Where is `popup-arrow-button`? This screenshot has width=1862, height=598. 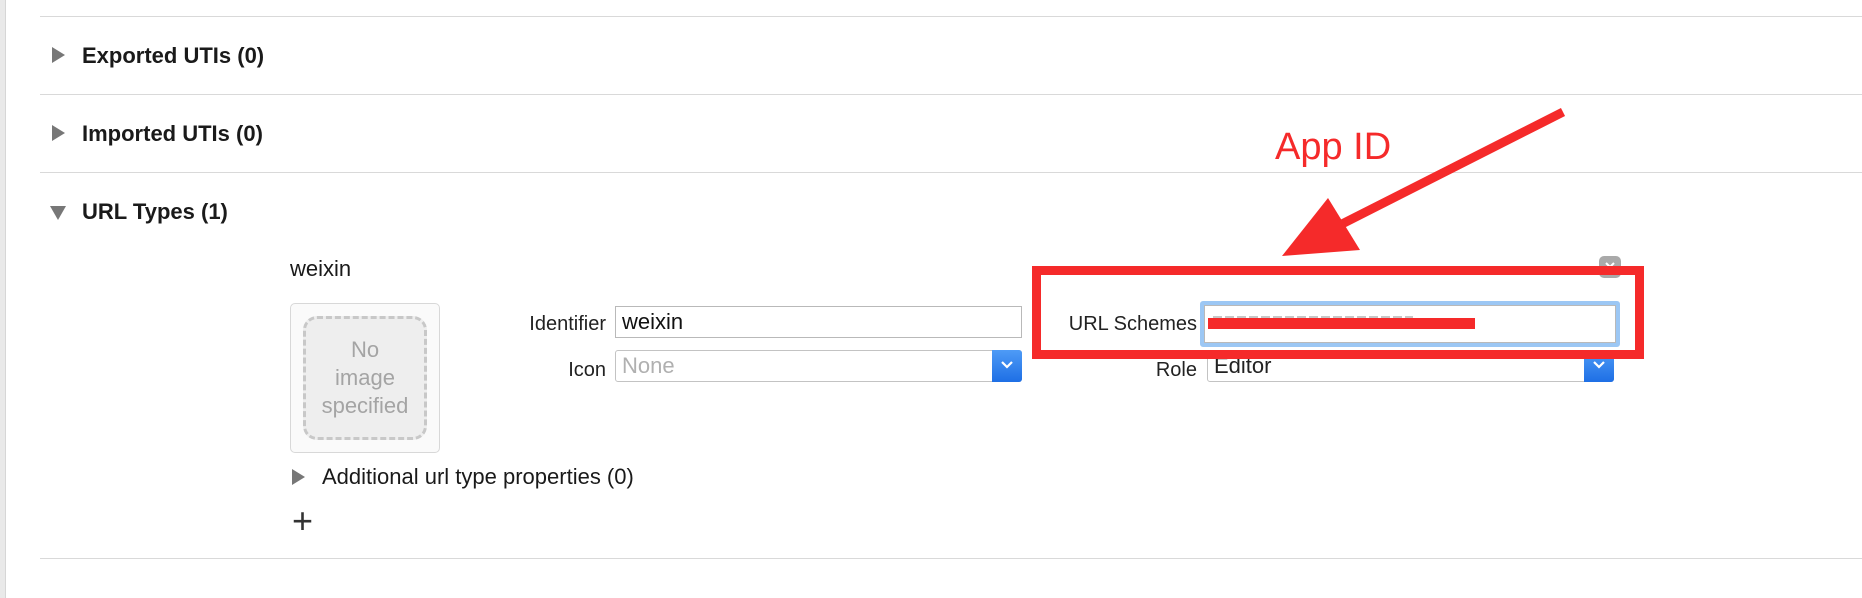 popup-arrow-button is located at coordinates (1007, 366).